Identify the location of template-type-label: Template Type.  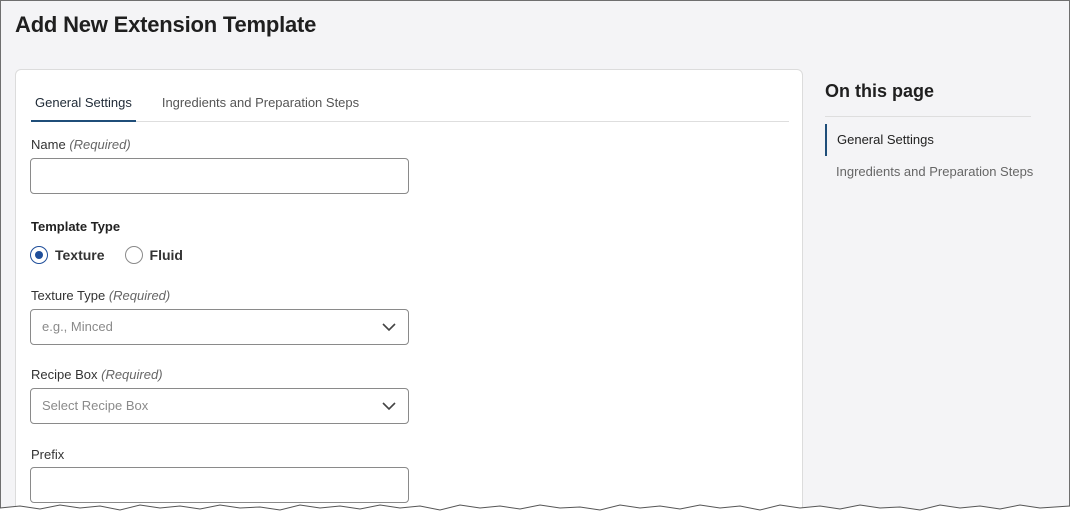
(76, 226).